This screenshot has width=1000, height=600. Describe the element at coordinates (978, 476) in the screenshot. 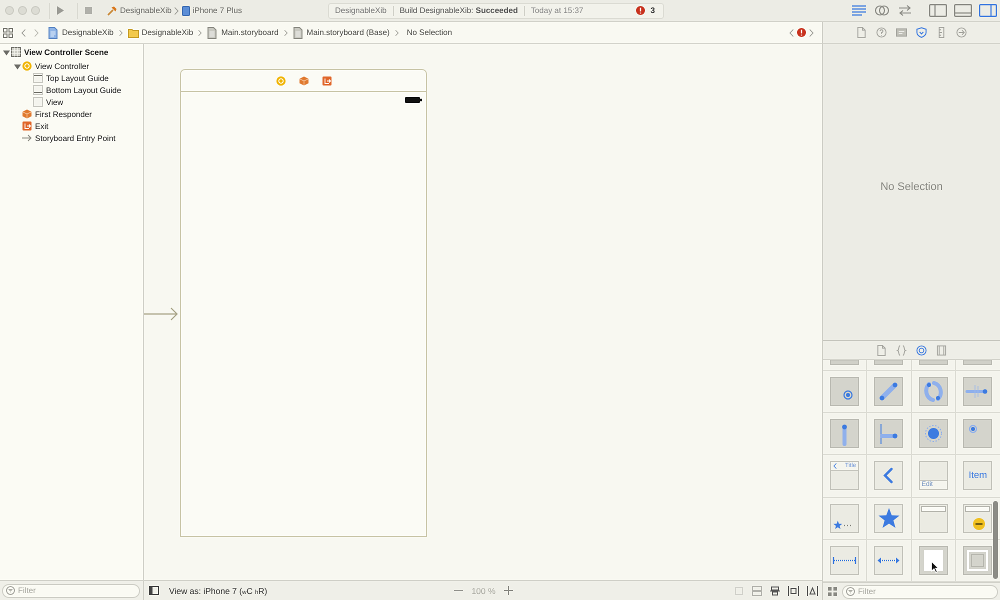

I see `item-label: Item` at that location.